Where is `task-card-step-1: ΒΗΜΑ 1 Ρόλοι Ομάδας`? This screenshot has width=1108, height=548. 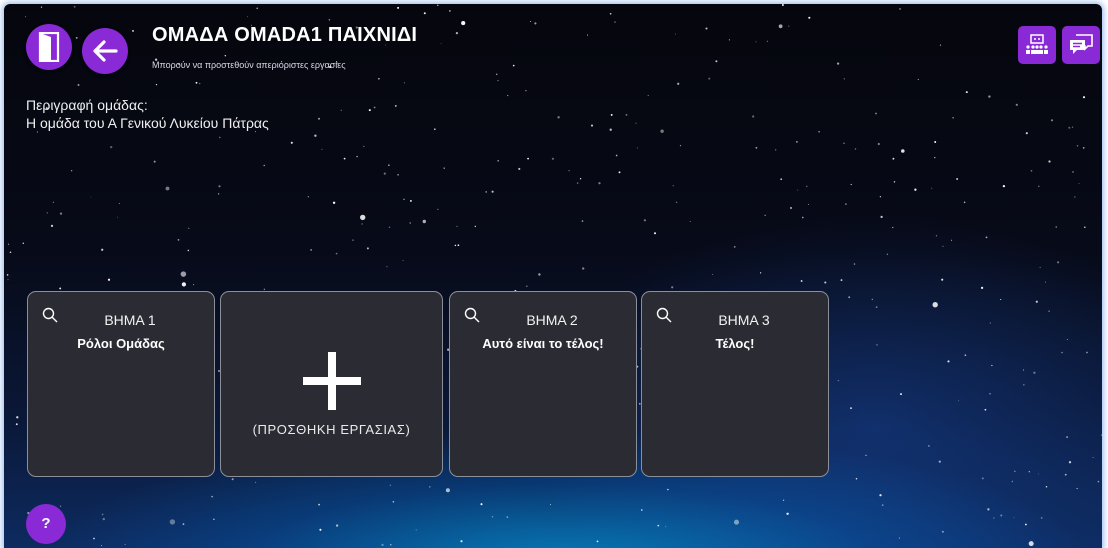 task-card-step-1: ΒΗΜΑ 1 Ρόλοι Ομάδας is located at coordinates (121, 384).